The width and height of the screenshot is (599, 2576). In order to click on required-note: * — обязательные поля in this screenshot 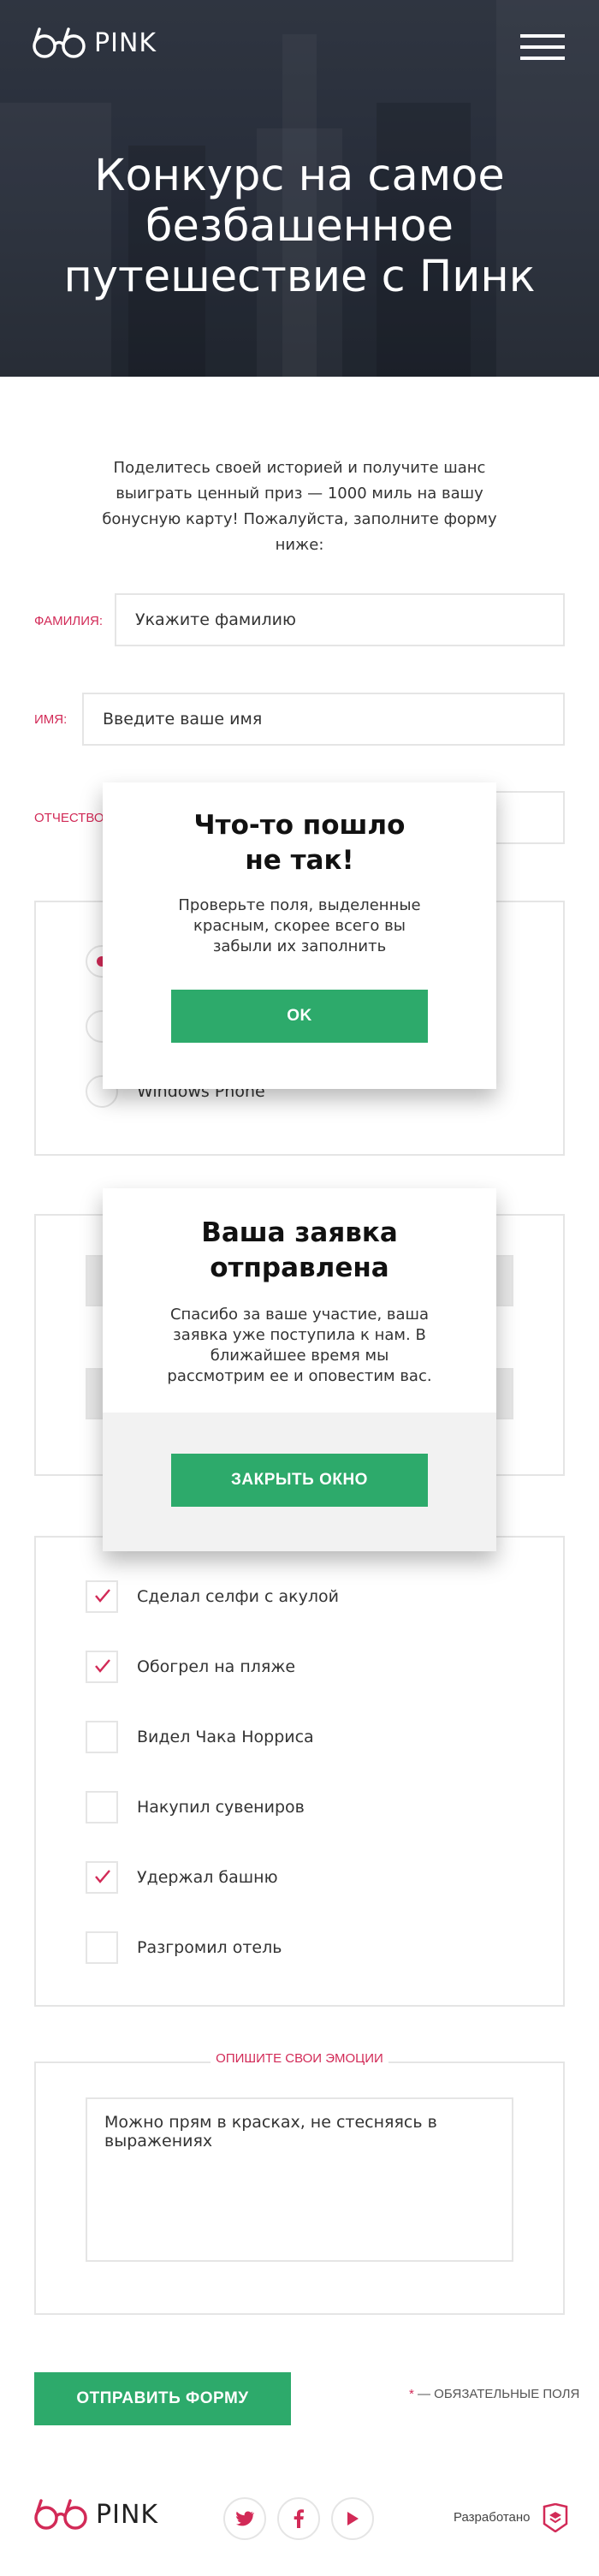, I will do `click(494, 2394)`.